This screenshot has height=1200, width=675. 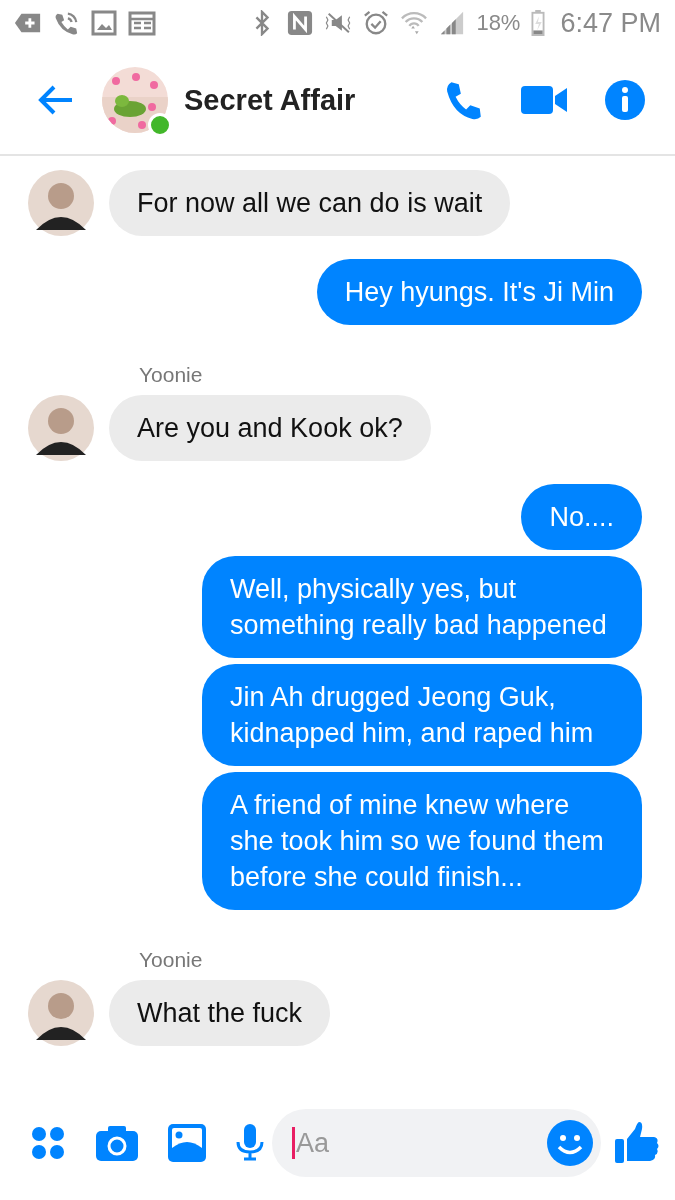 I want to click on calendar-icon, so click(x=142, y=23).